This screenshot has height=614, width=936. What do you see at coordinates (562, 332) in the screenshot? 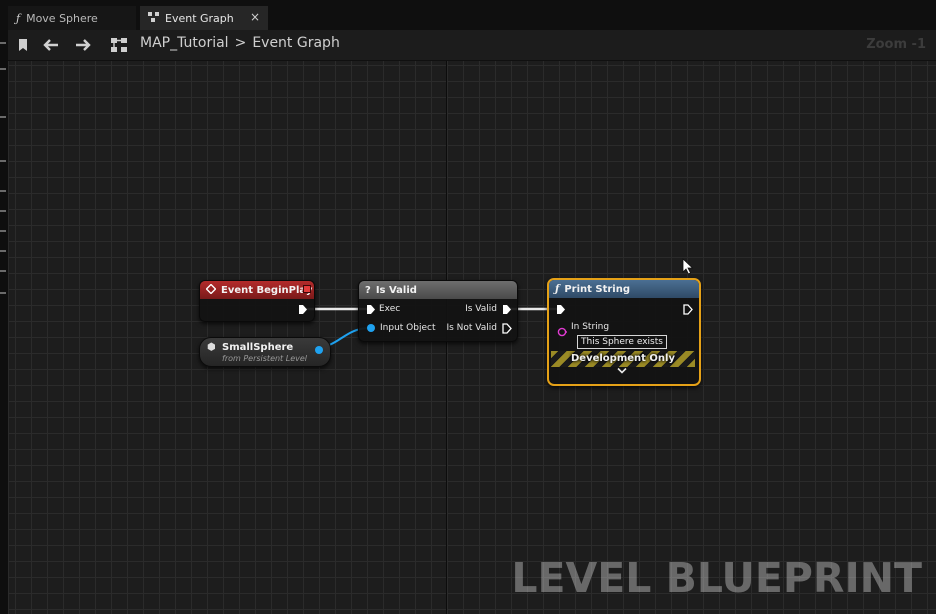
I see `string-in-pin` at bounding box center [562, 332].